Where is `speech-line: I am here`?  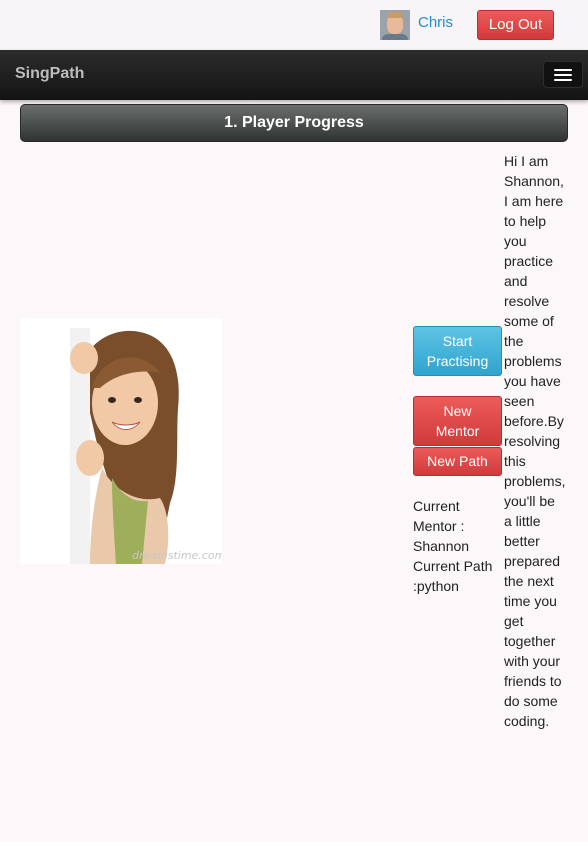 speech-line: I am here is located at coordinates (534, 201).